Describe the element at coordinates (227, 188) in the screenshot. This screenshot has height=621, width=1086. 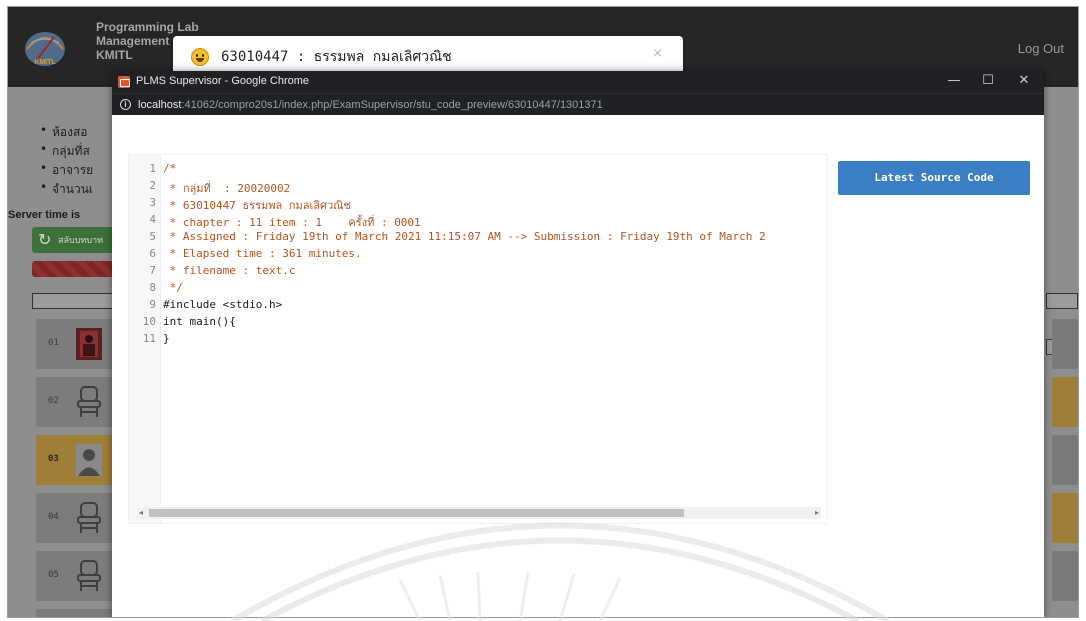
I see `code-line: * กลุ่มที่ : 20020002` at that location.